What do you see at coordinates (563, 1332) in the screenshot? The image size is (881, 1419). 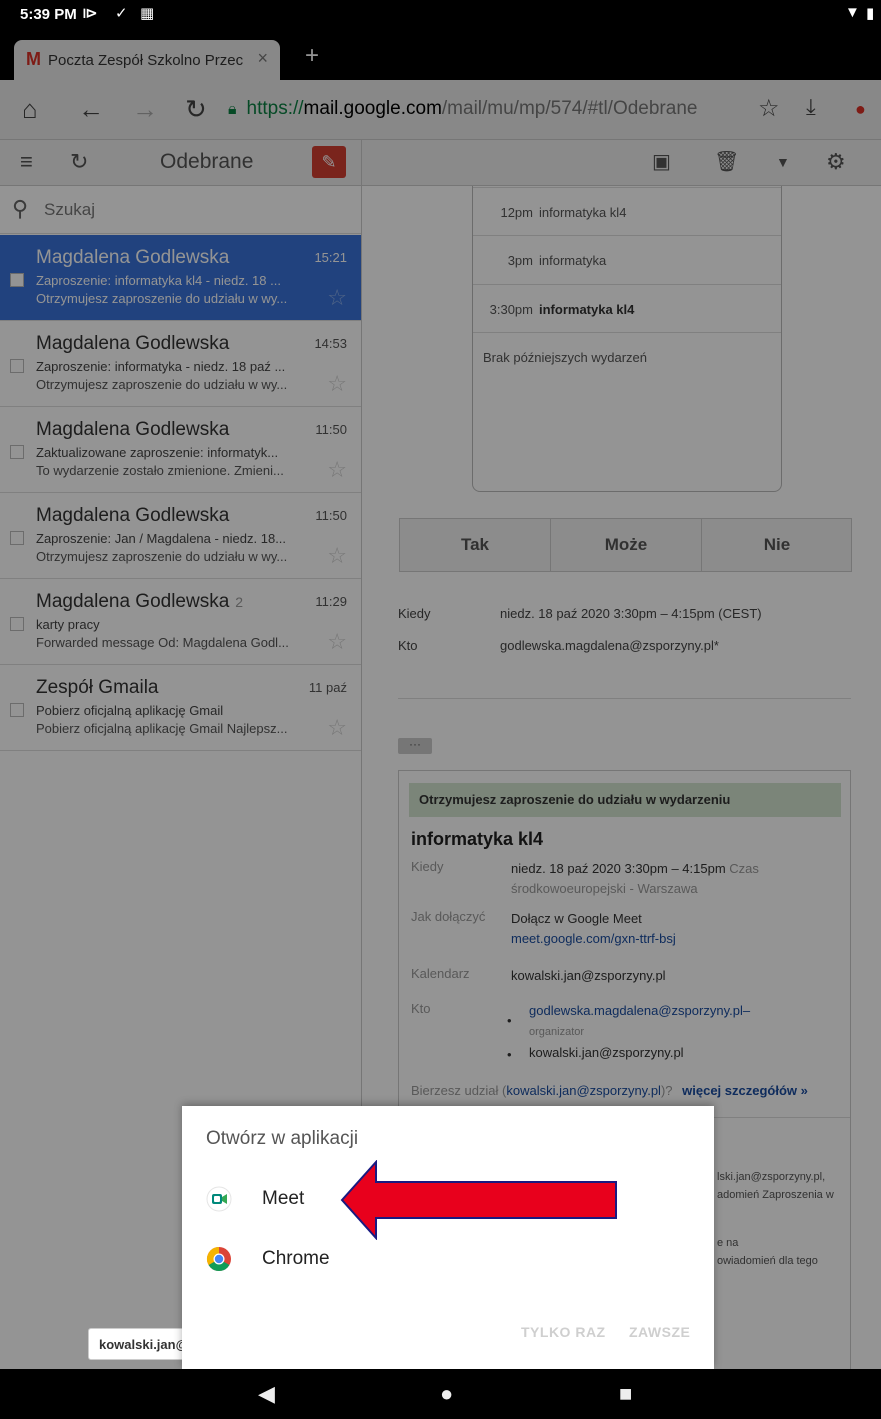 I see `just-once-button: TYLKO RAZ` at bounding box center [563, 1332].